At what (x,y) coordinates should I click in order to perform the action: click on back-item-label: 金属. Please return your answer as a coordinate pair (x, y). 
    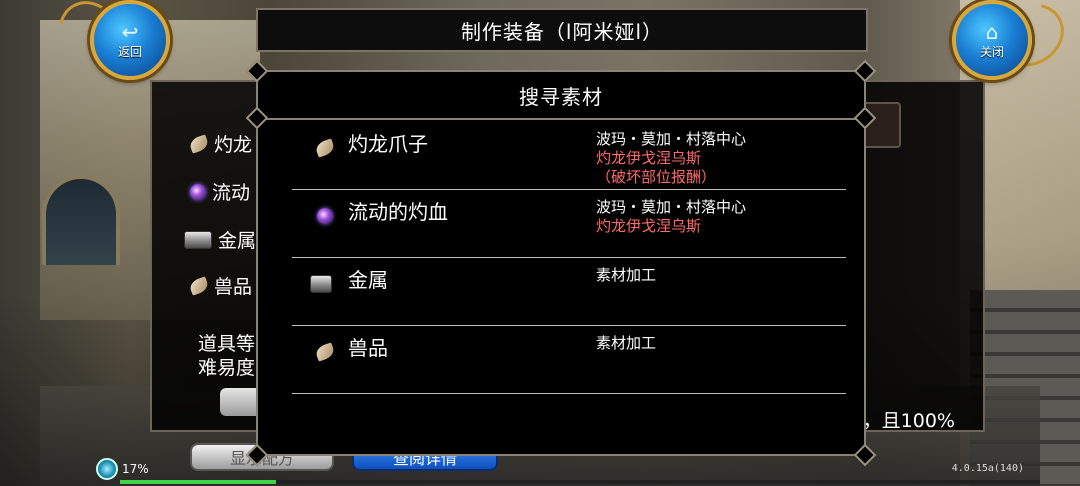
    Looking at the image, I should click on (237, 241).